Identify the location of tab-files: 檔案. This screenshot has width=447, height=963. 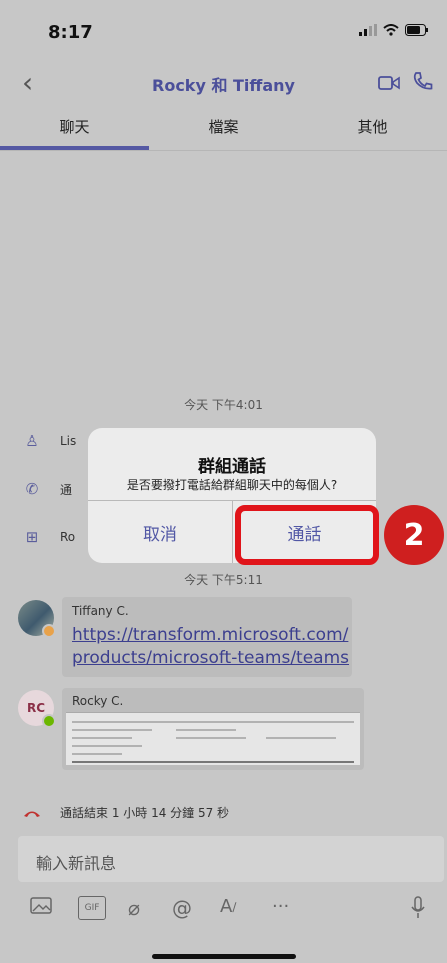
(223, 130).